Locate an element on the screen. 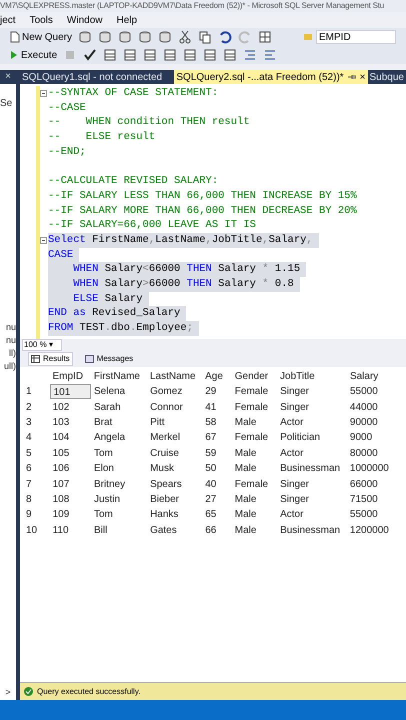 The height and width of the screenshot is (720, 406). column-header: Gender is located at coordinates (255, 376).